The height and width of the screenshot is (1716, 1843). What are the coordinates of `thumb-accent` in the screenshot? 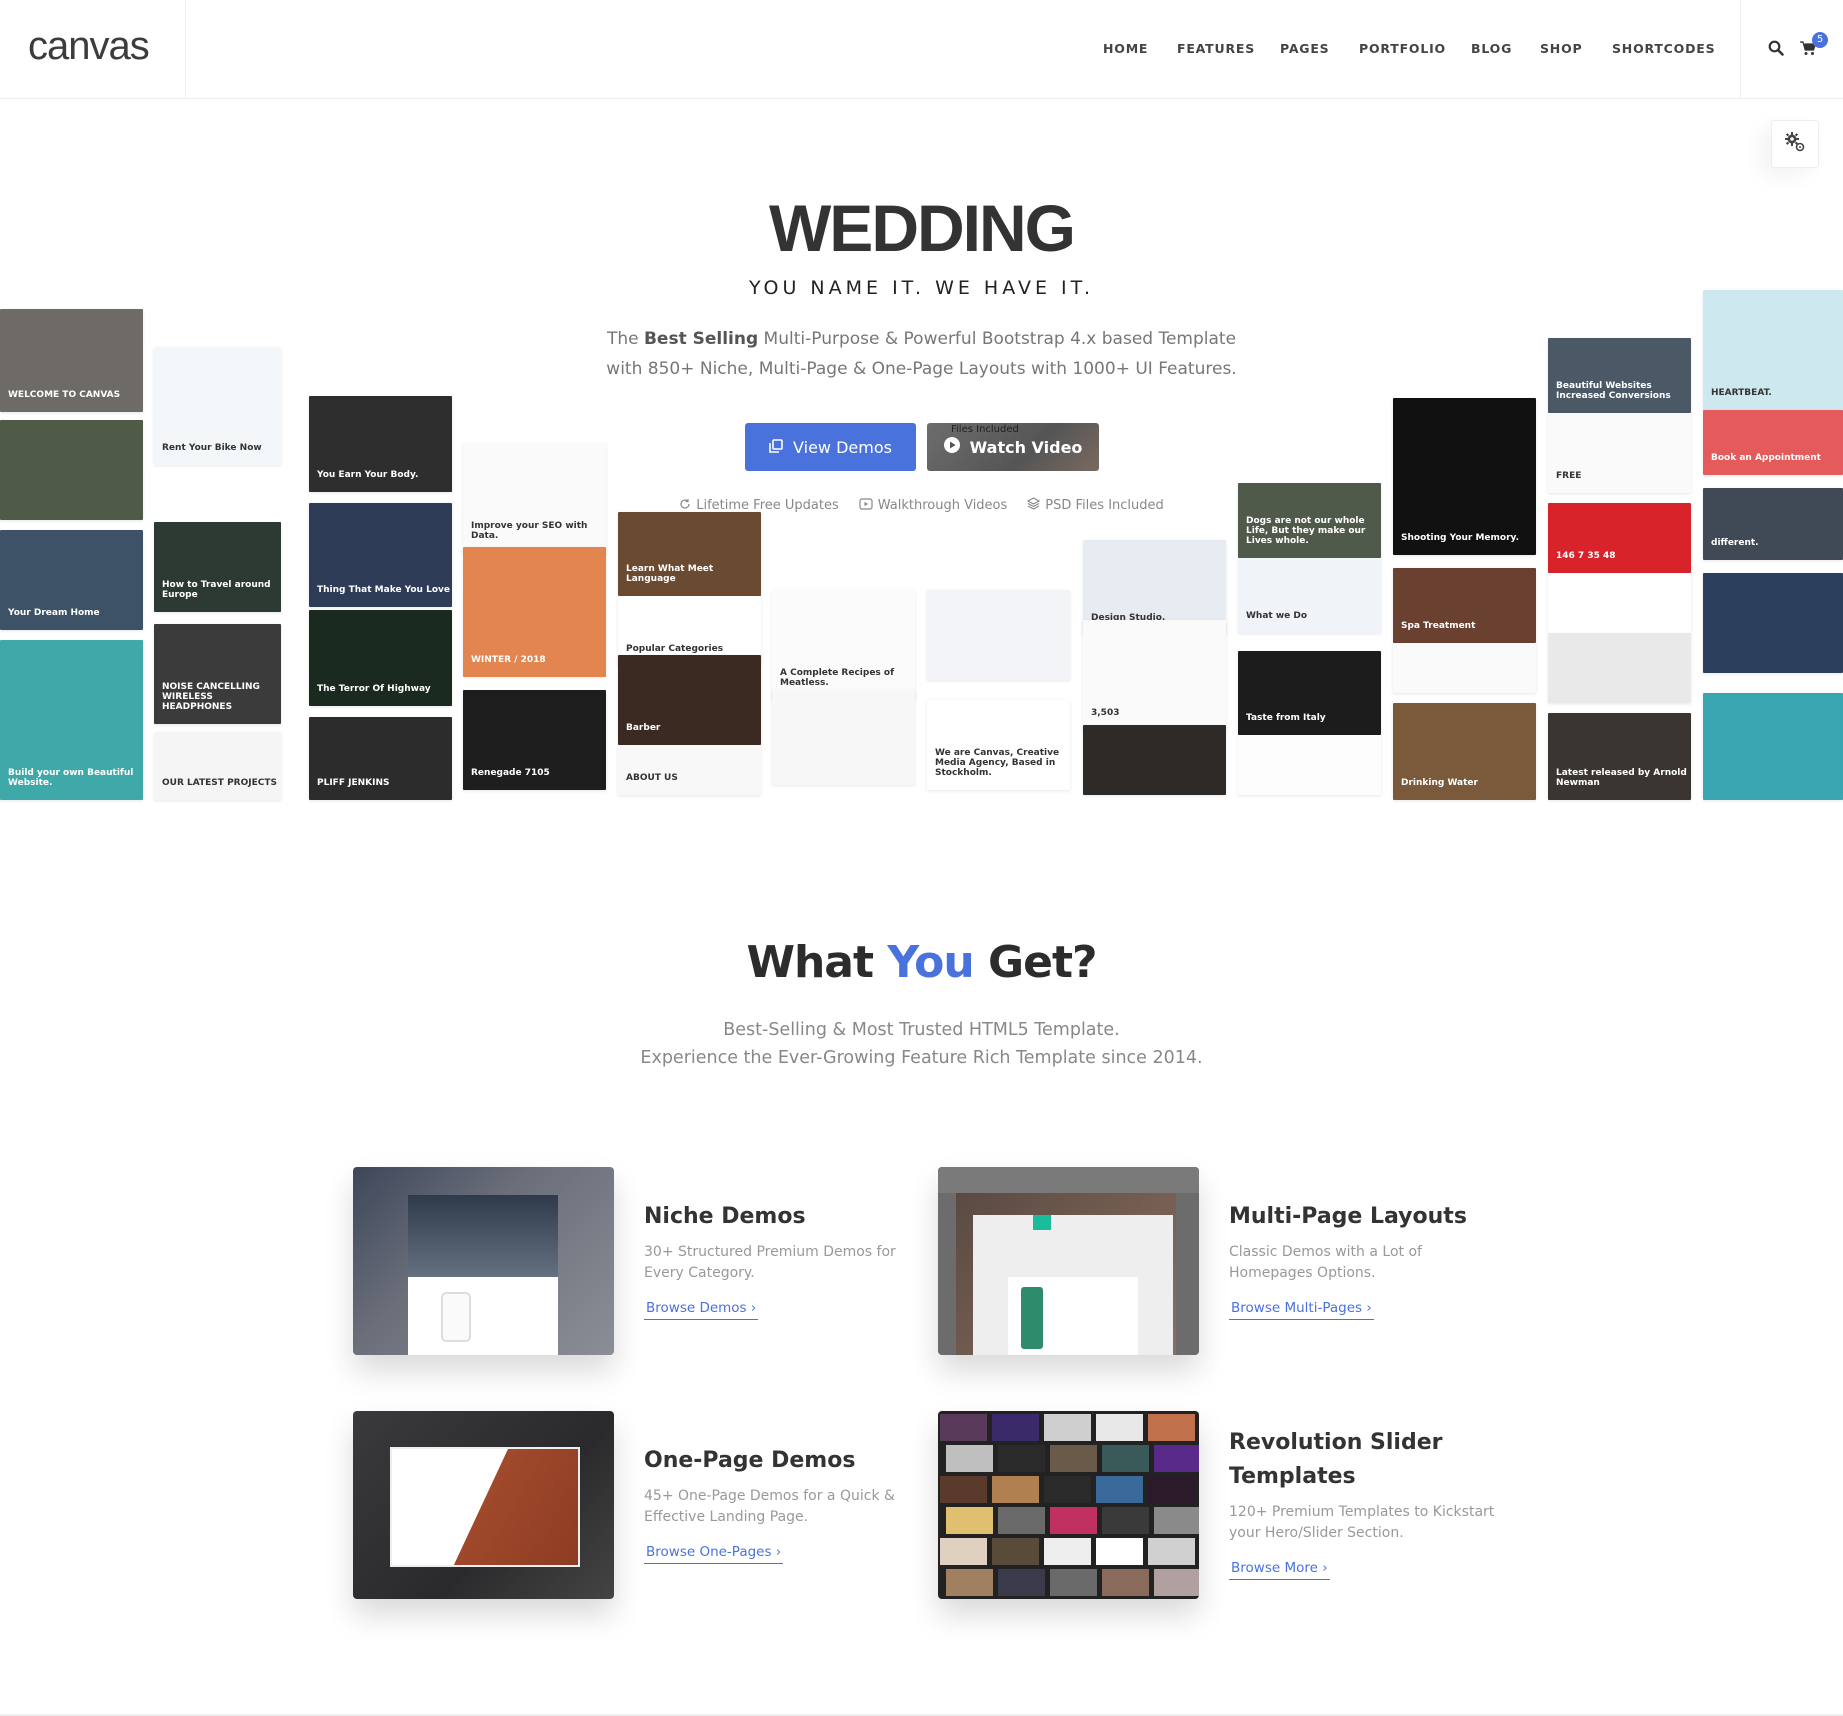 It's located at (1042, 1222).